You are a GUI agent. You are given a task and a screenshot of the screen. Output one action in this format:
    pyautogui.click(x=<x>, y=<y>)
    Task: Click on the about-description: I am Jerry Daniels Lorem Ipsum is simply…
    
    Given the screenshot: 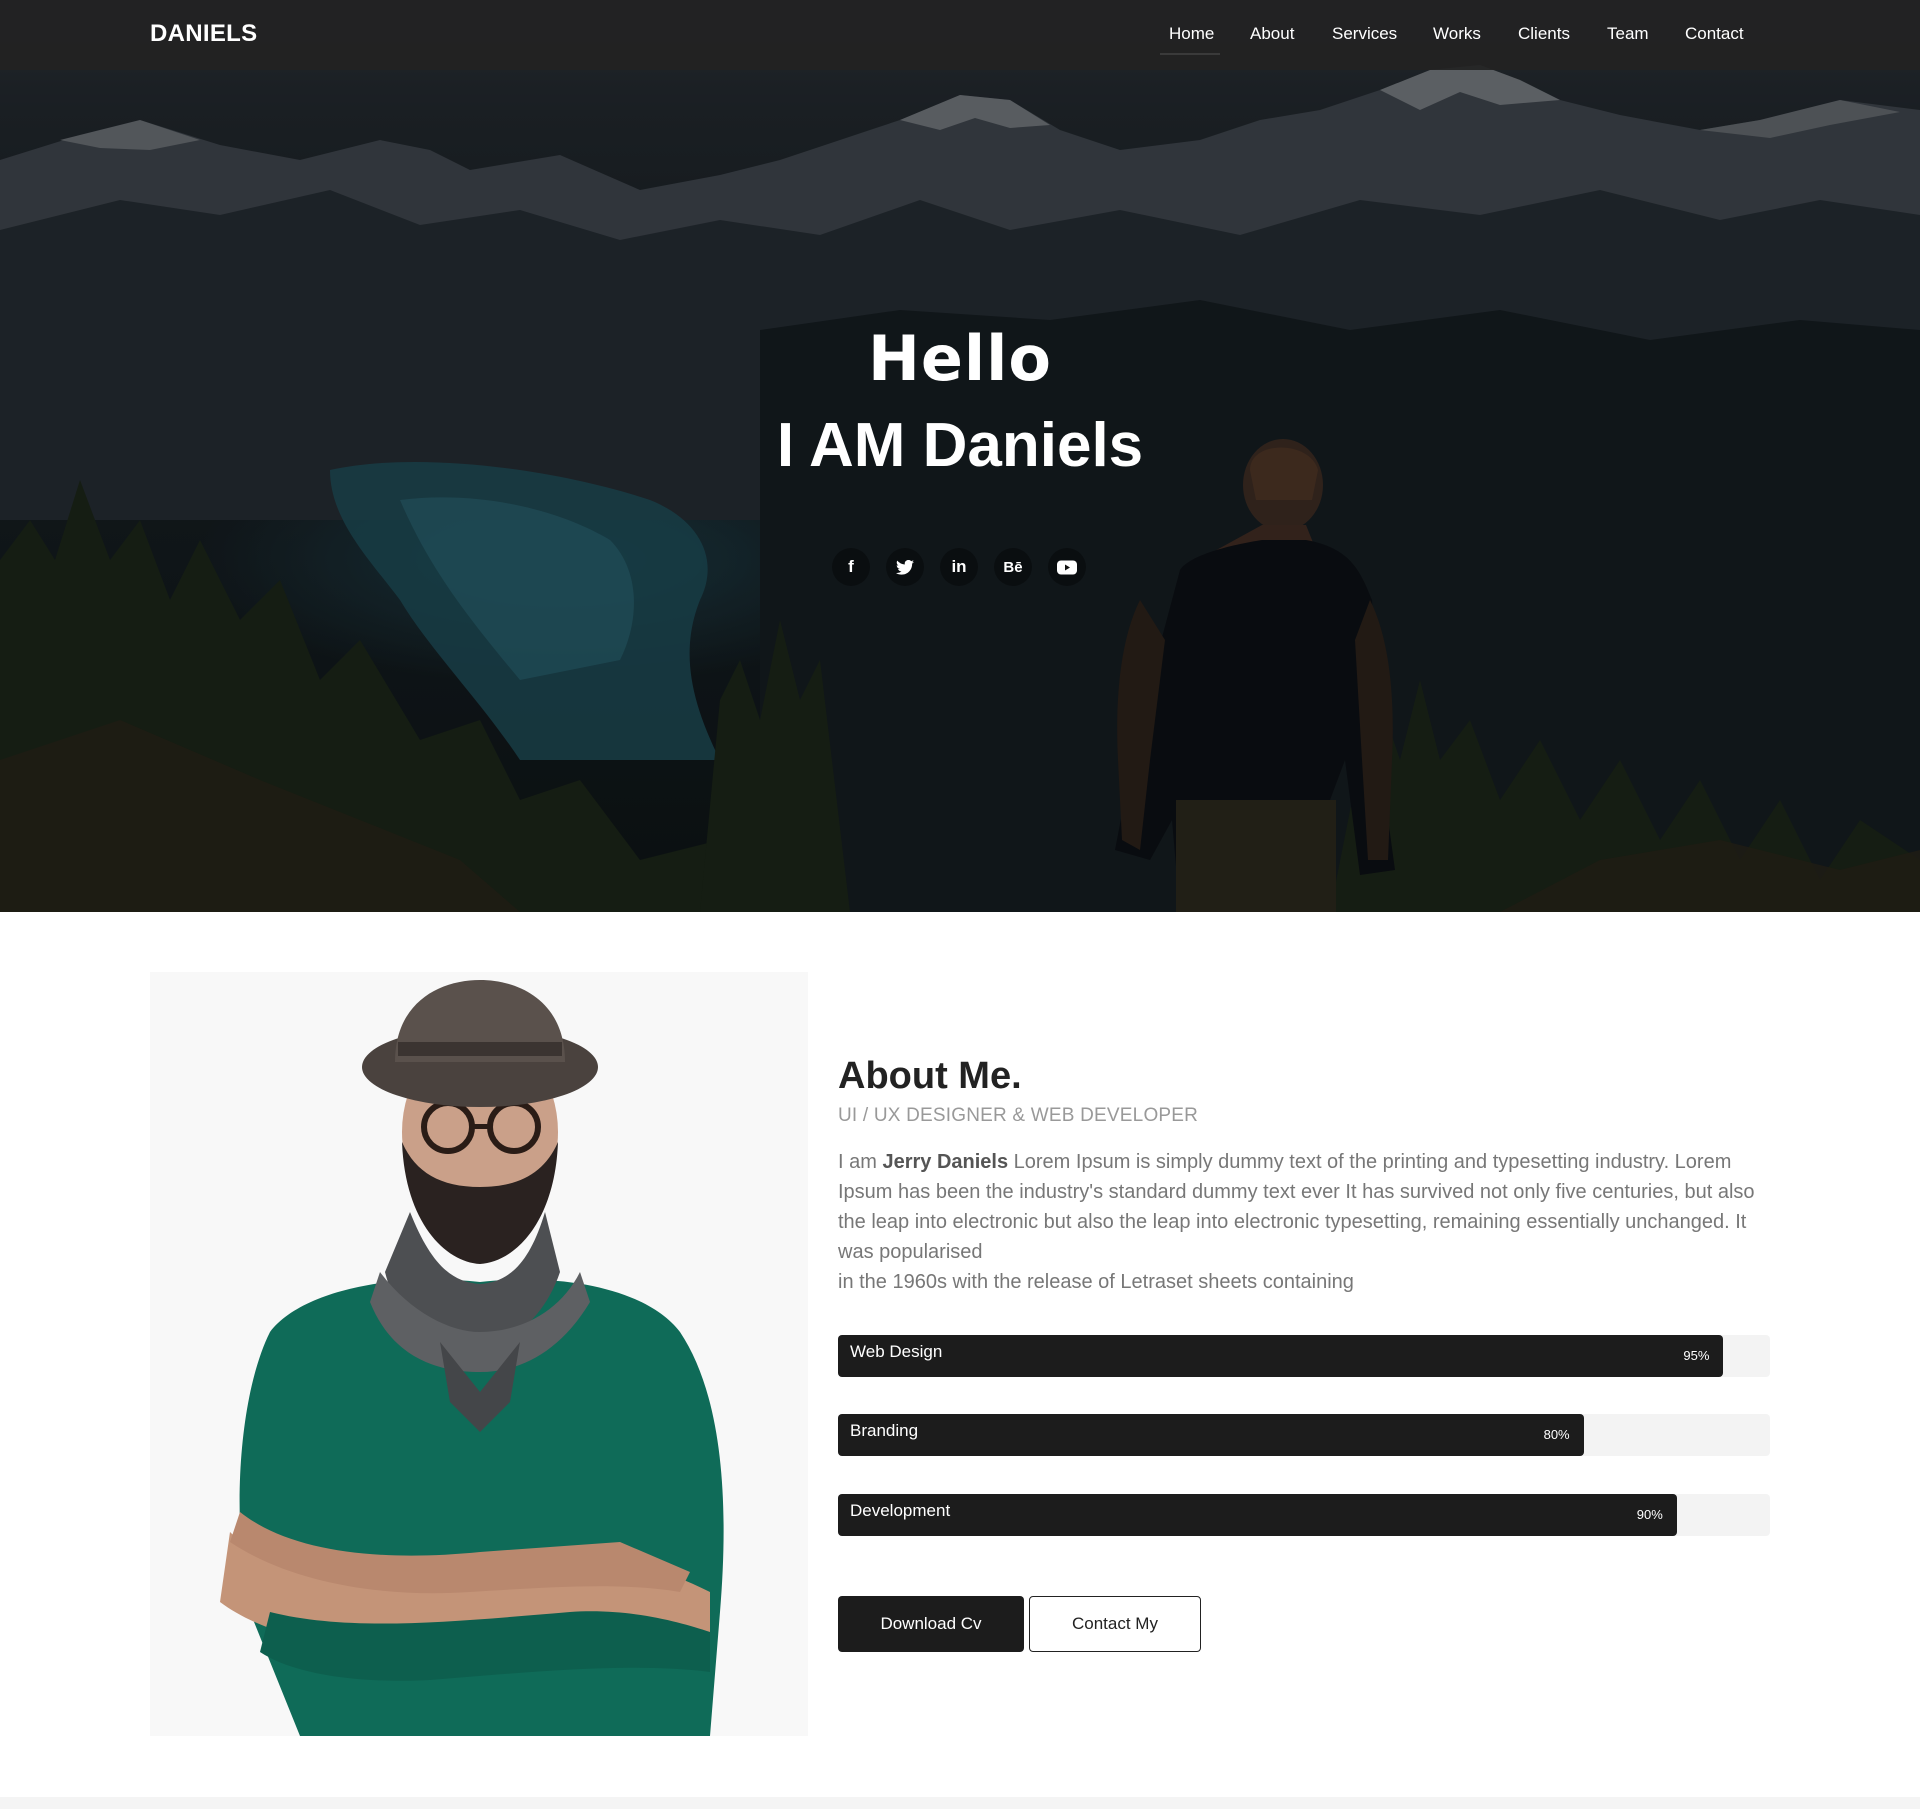 What is the action you would take?
    pyautogui.click(x=1303, y=1222)
    